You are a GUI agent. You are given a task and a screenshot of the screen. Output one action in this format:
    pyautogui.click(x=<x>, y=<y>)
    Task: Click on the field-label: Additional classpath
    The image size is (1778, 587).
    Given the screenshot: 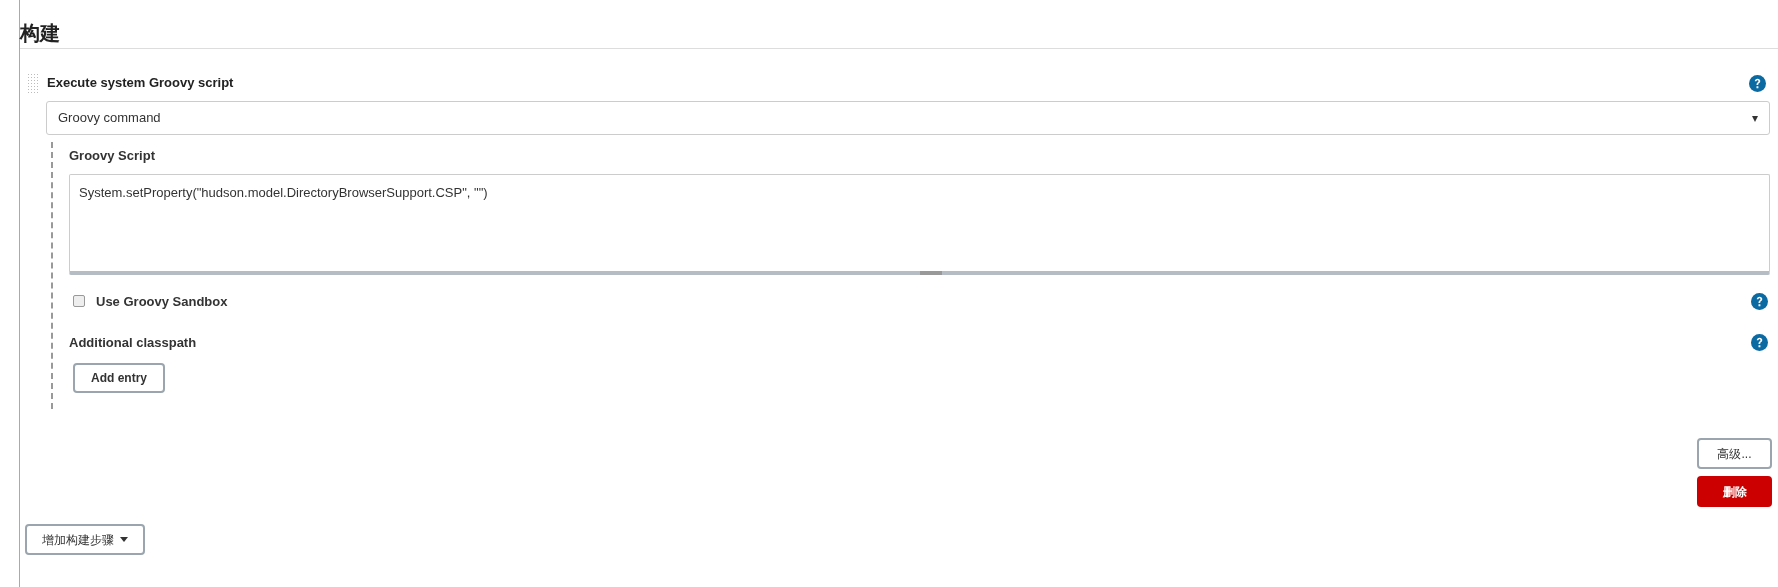 What is the action you would take?
    pyautogui.click(x=133, y=343)
    